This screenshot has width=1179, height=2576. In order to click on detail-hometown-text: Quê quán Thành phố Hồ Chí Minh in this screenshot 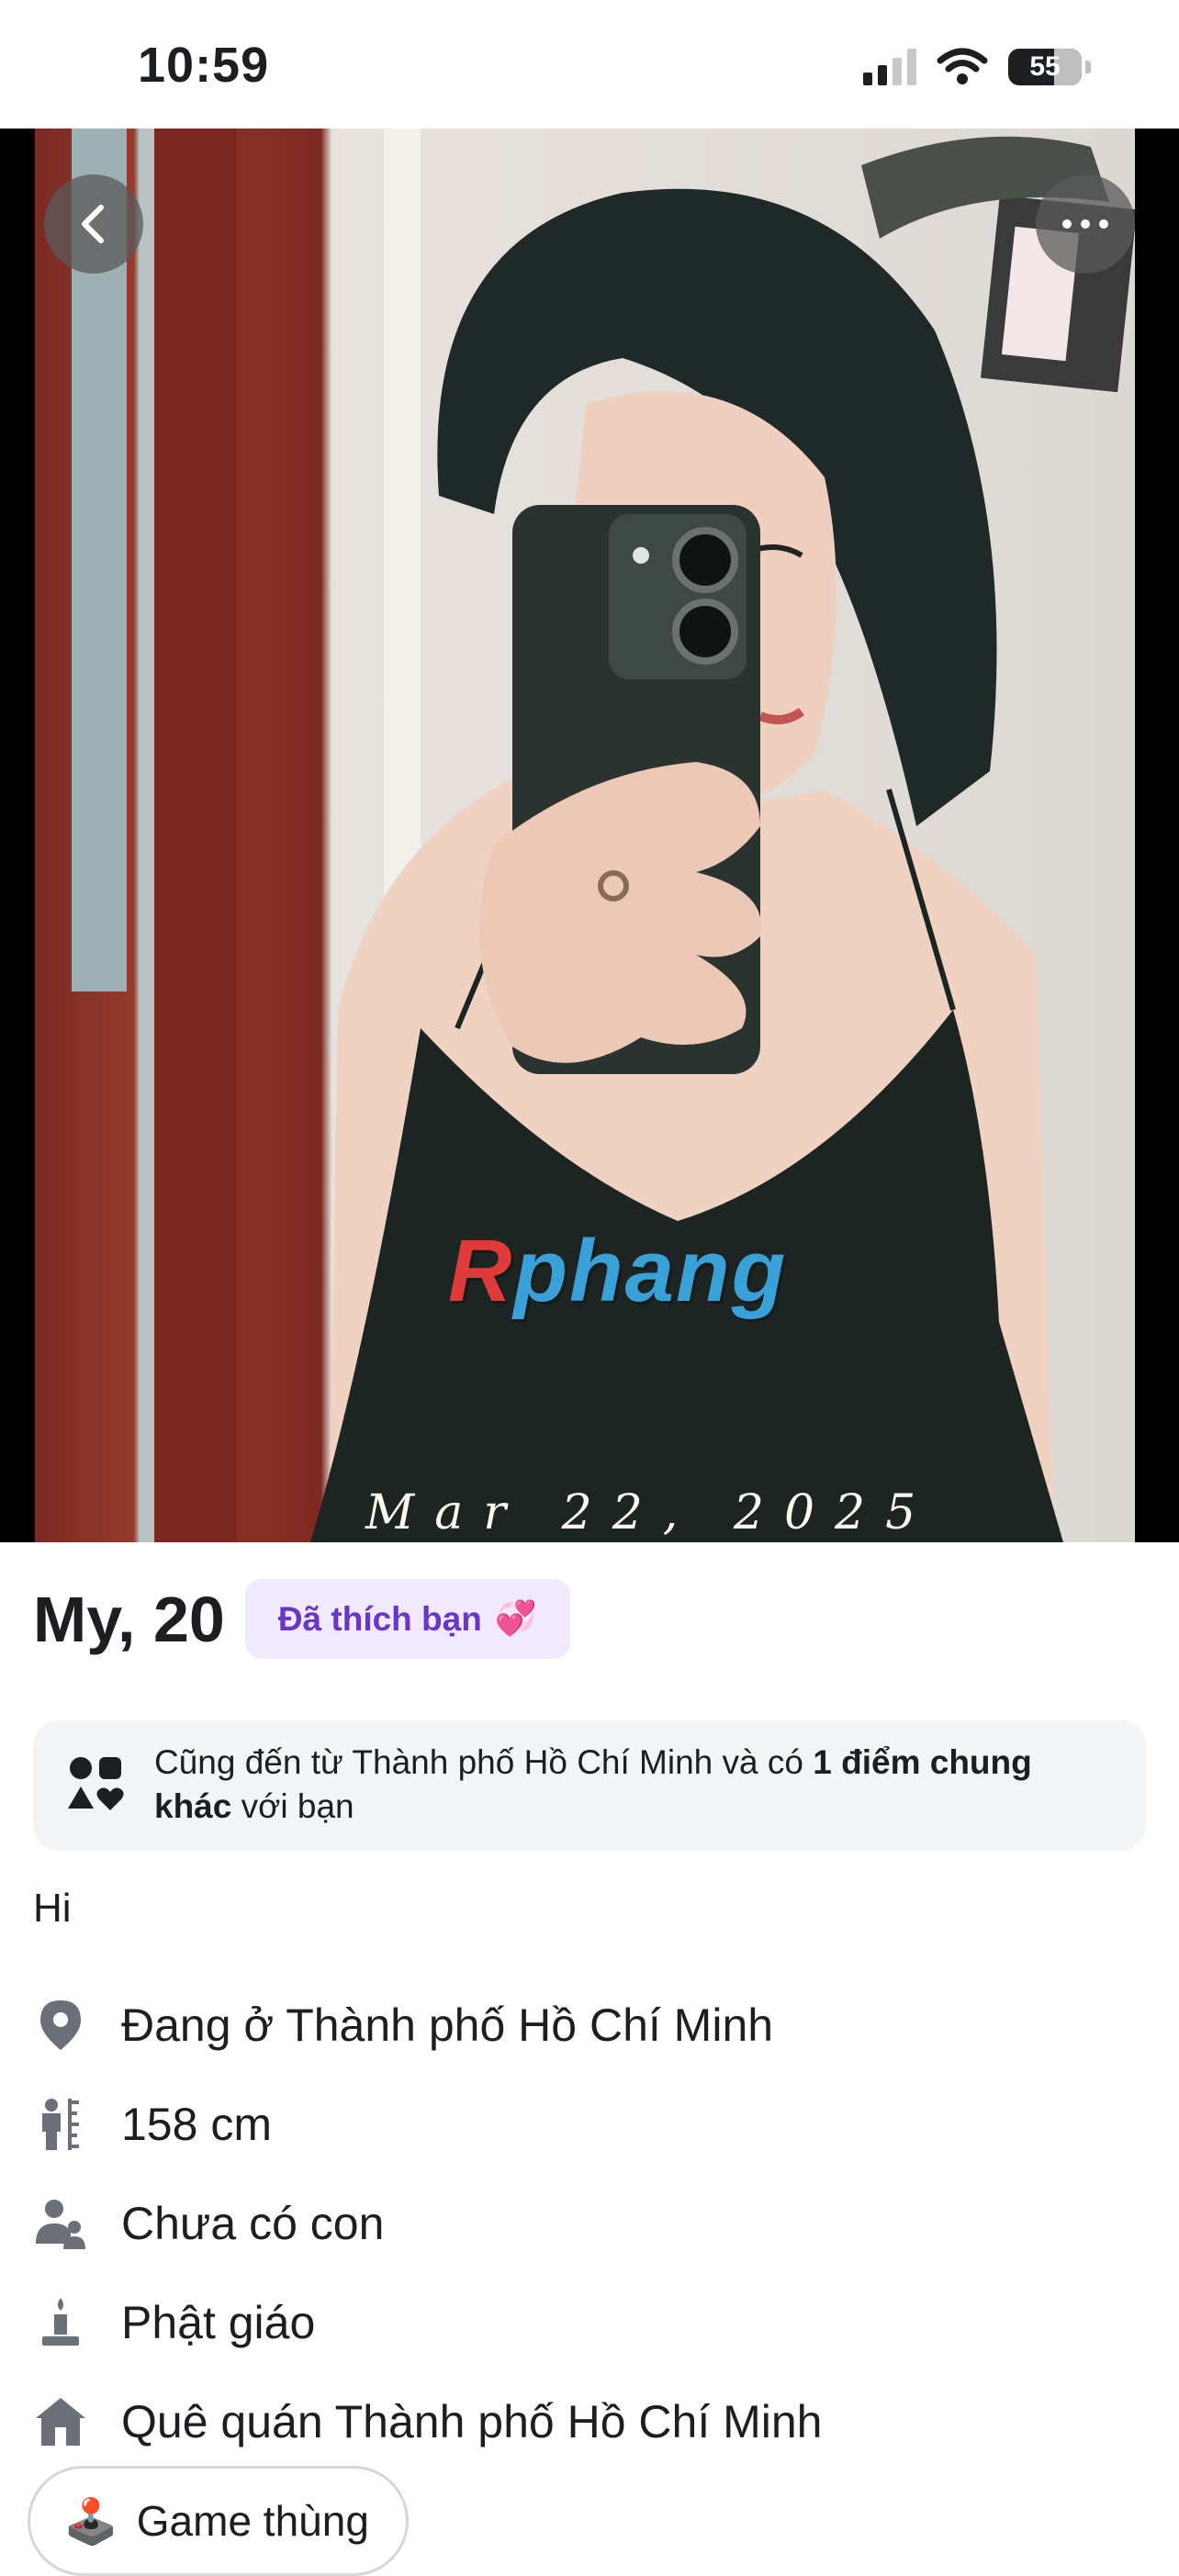, I will do `click(472, 2421)`.